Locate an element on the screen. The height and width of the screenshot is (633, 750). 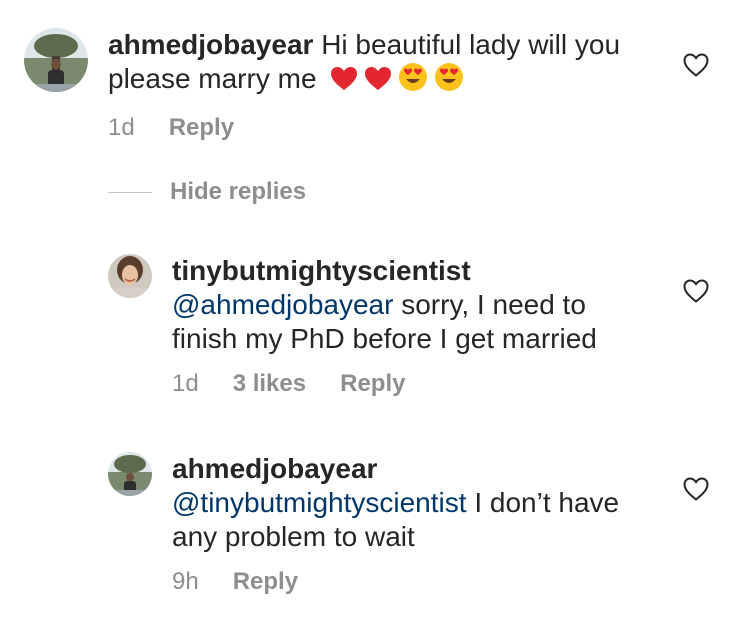
comment-time: 1d is located at coordinates (121, 127).